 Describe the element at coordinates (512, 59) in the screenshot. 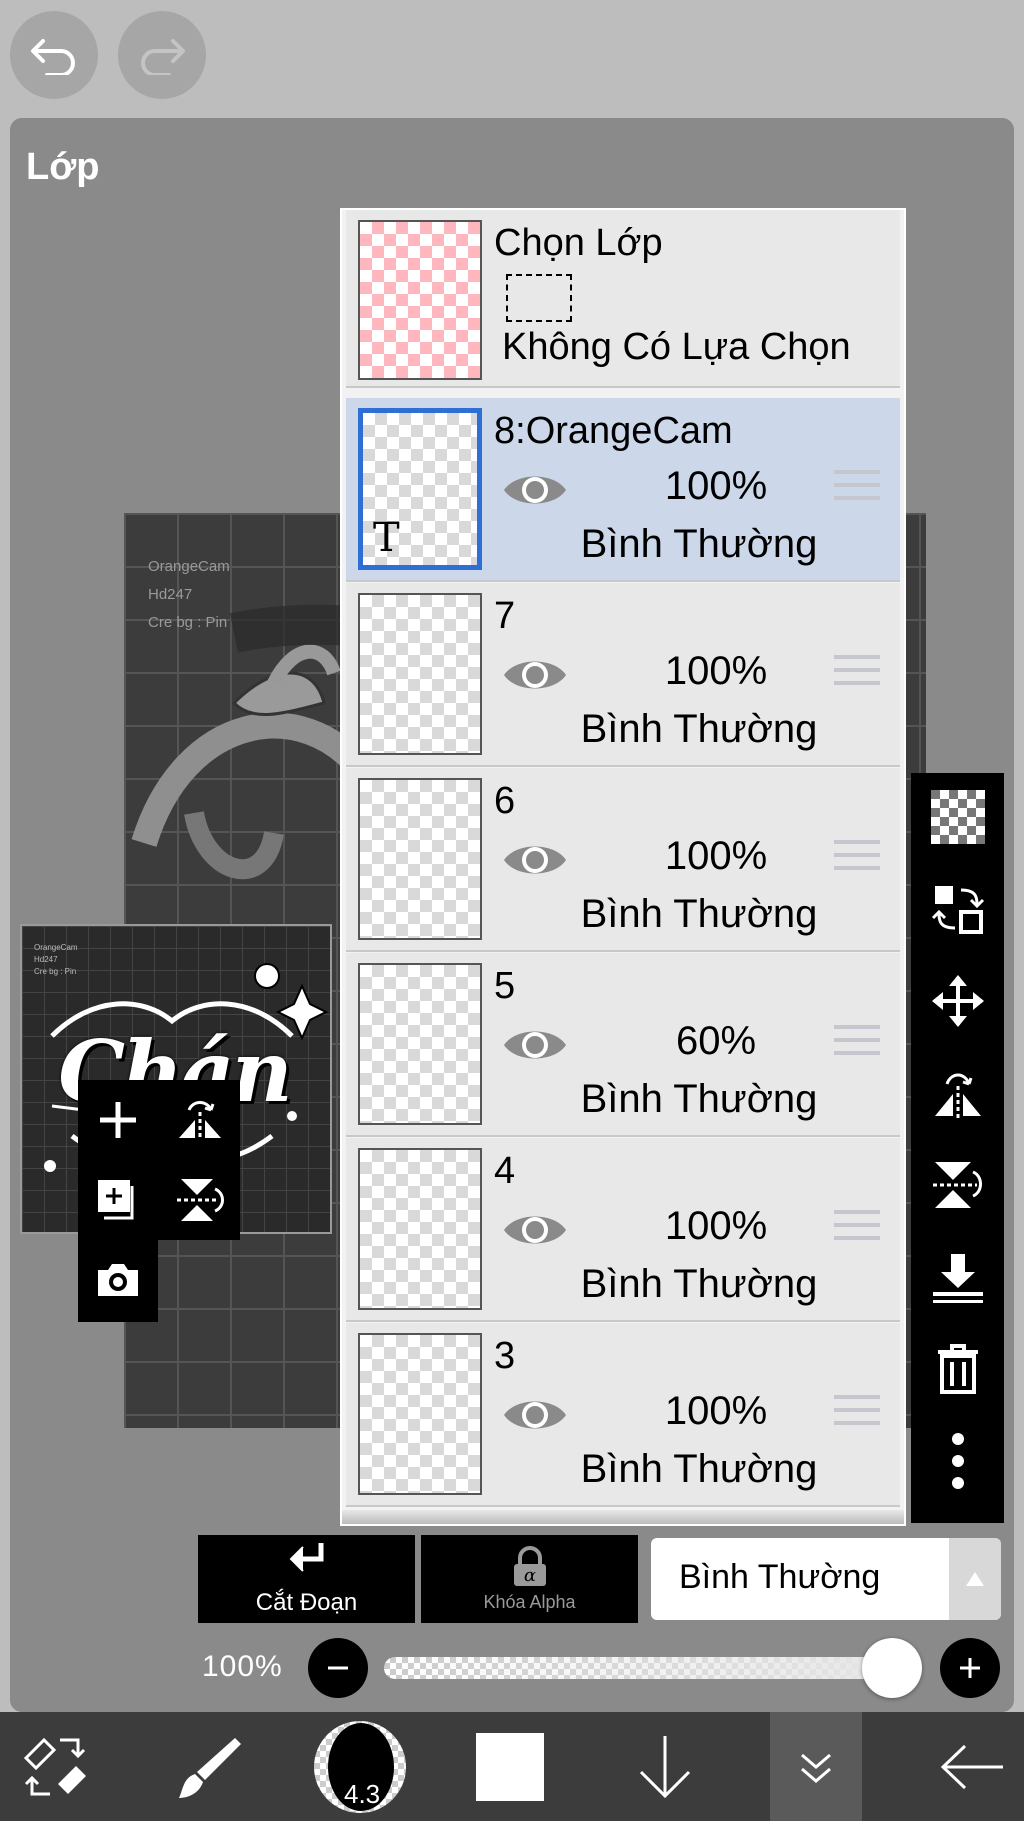

I see `top-bar` at that location.